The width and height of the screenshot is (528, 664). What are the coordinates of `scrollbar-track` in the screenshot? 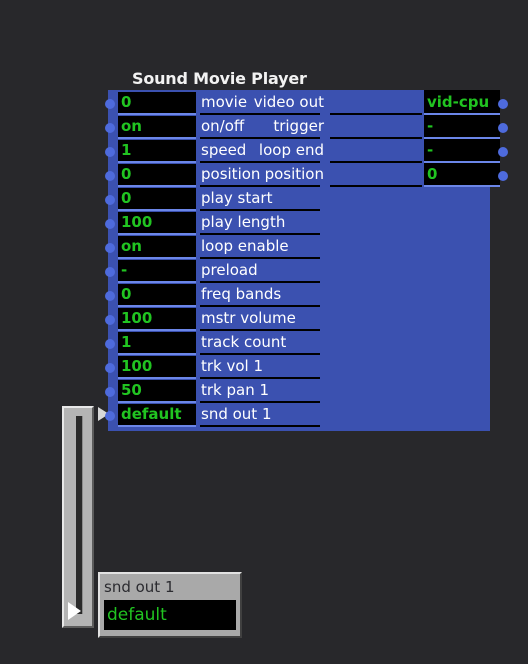 It's located at (79, 515).